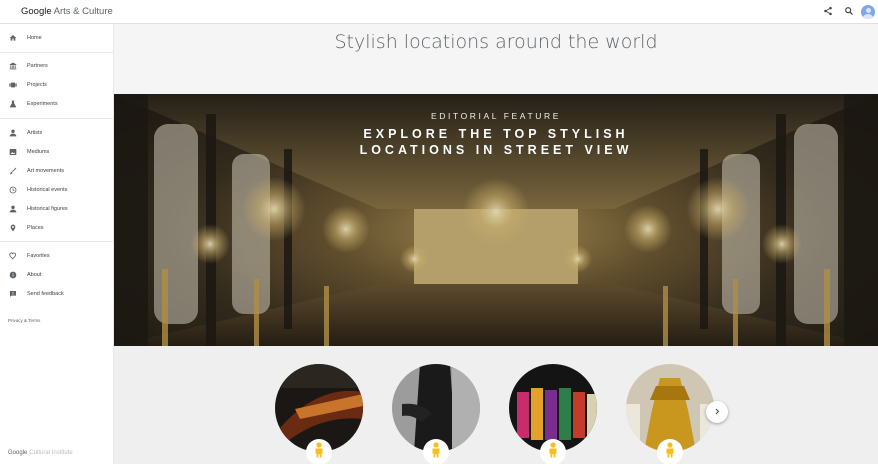 This screenshot has height=464, width=878. What do you see at coordinates (18, 453) in the screenshot?
I see `footer-brand-google: Google` at bounding box center [18, 453].